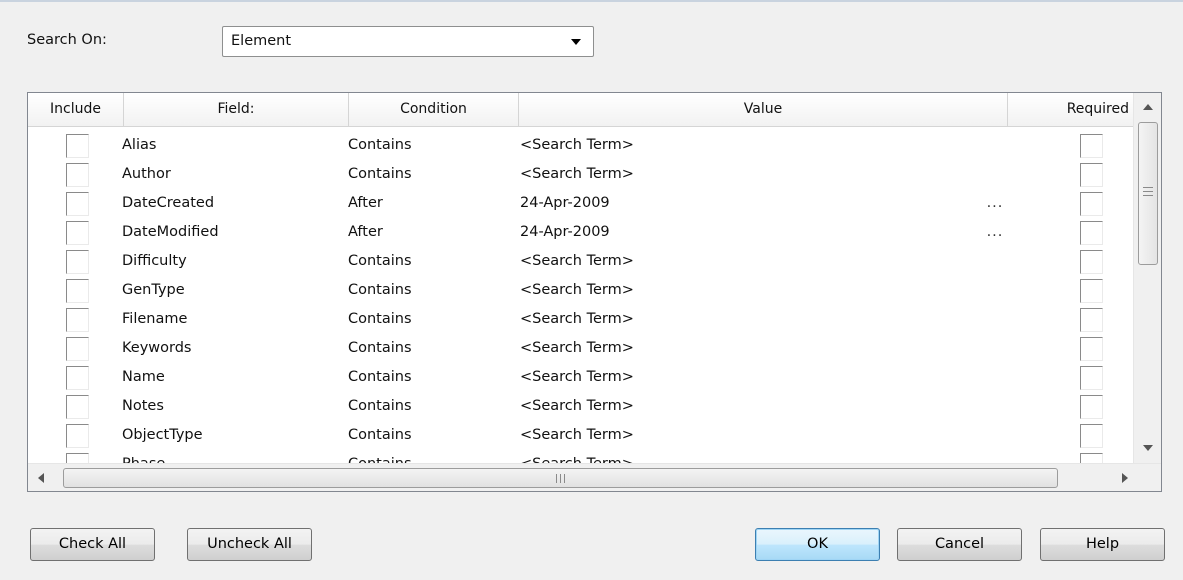  I want to click on field-cell: GenType, so click(153, 290).